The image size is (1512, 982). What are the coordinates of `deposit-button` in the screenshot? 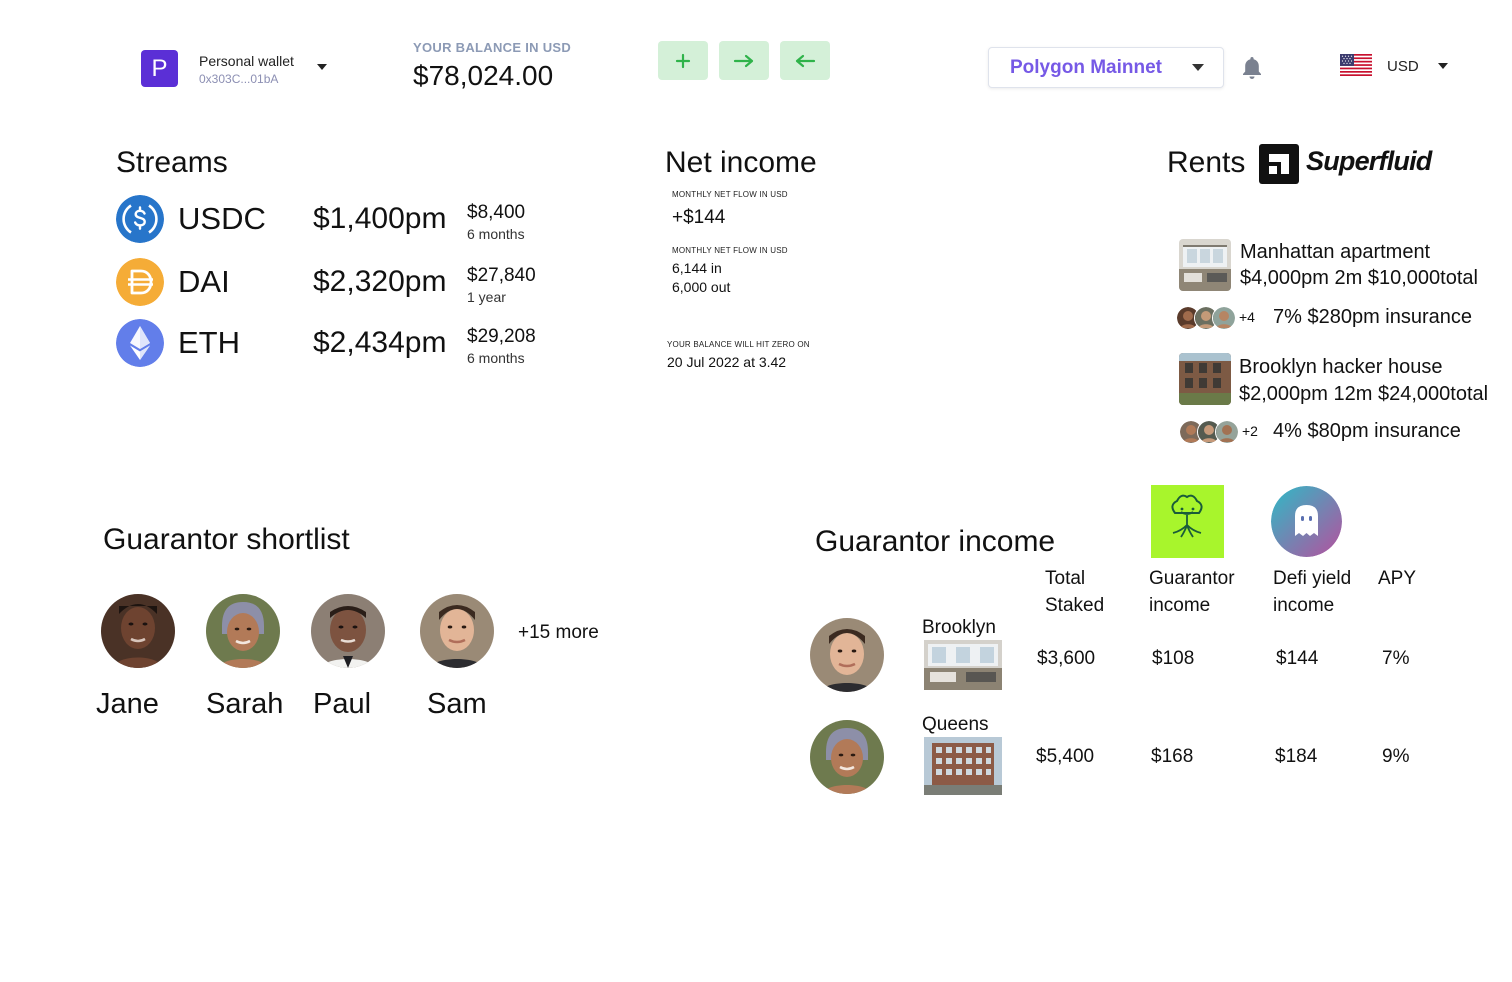 It's located at (683, 60).